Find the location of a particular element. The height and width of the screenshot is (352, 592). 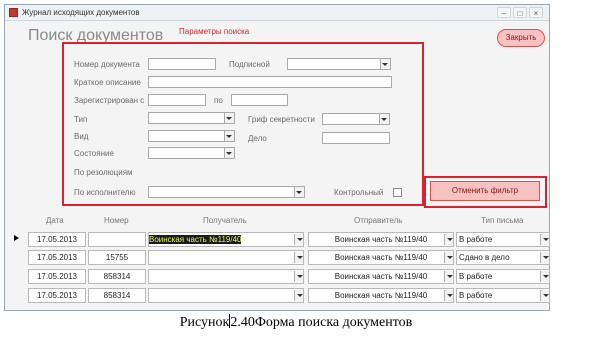

minimize-button: – is located at coordinates (504, 12).